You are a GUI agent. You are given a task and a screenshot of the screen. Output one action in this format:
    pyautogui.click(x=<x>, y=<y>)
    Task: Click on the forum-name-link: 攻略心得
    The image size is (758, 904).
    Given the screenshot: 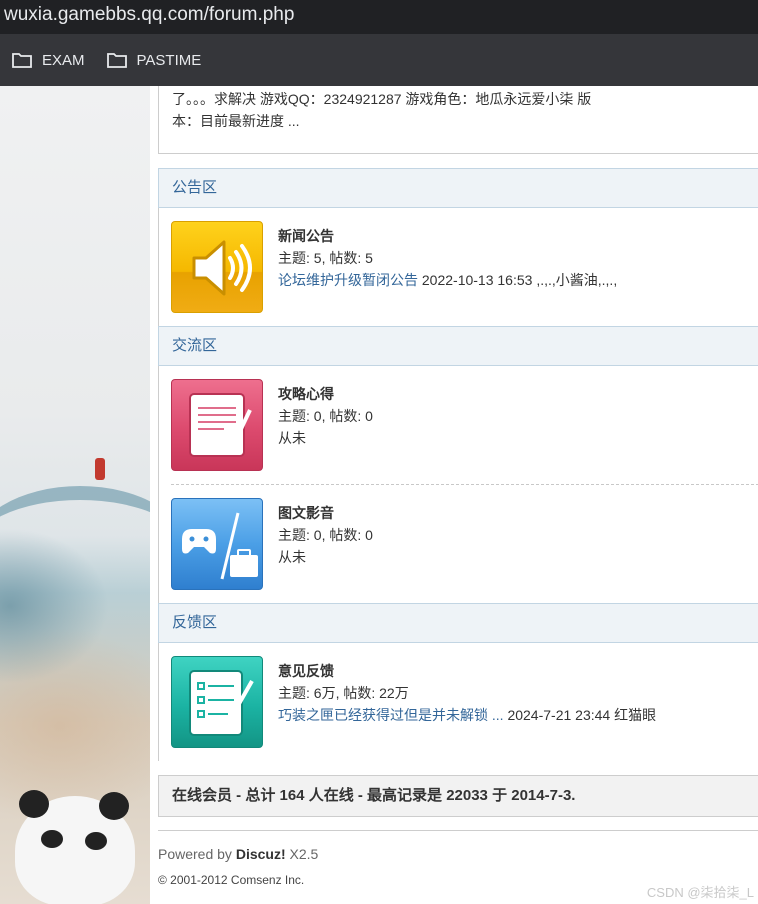 What is the action you would take?
    pyautogui.click(x=325, y=394)
    